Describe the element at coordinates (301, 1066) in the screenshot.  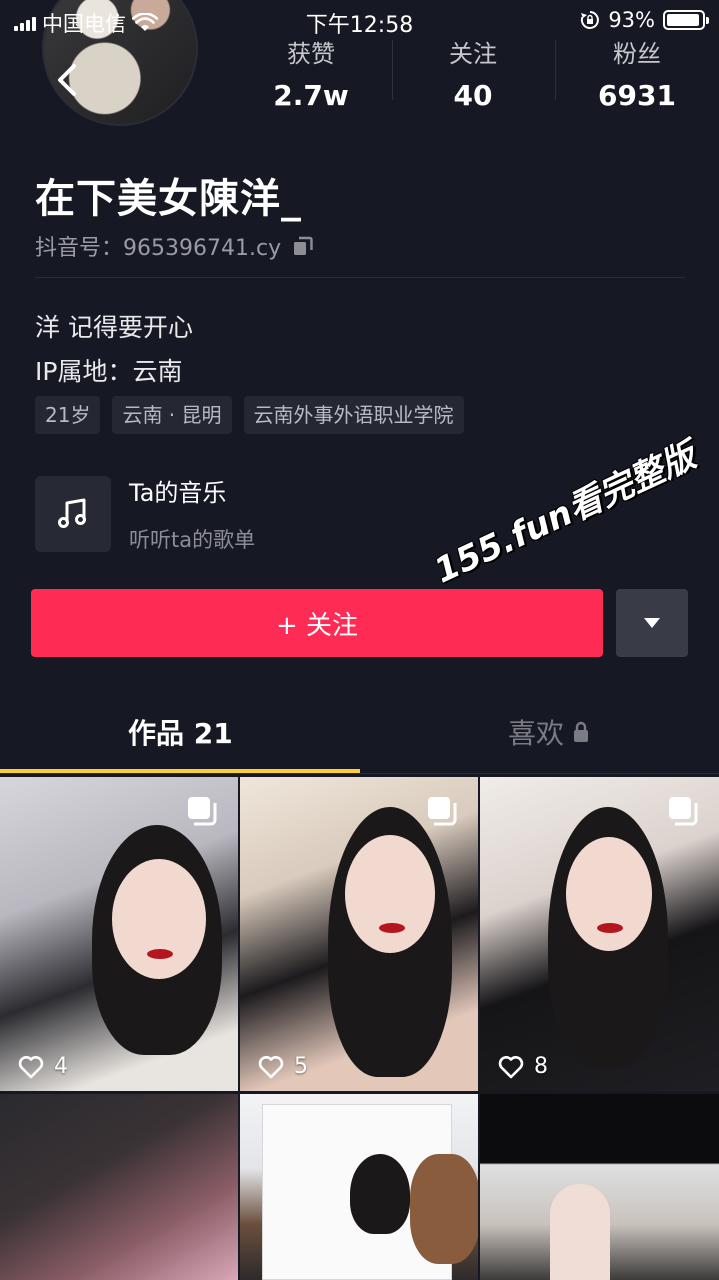
I see `like-count-value: 5` at that location.